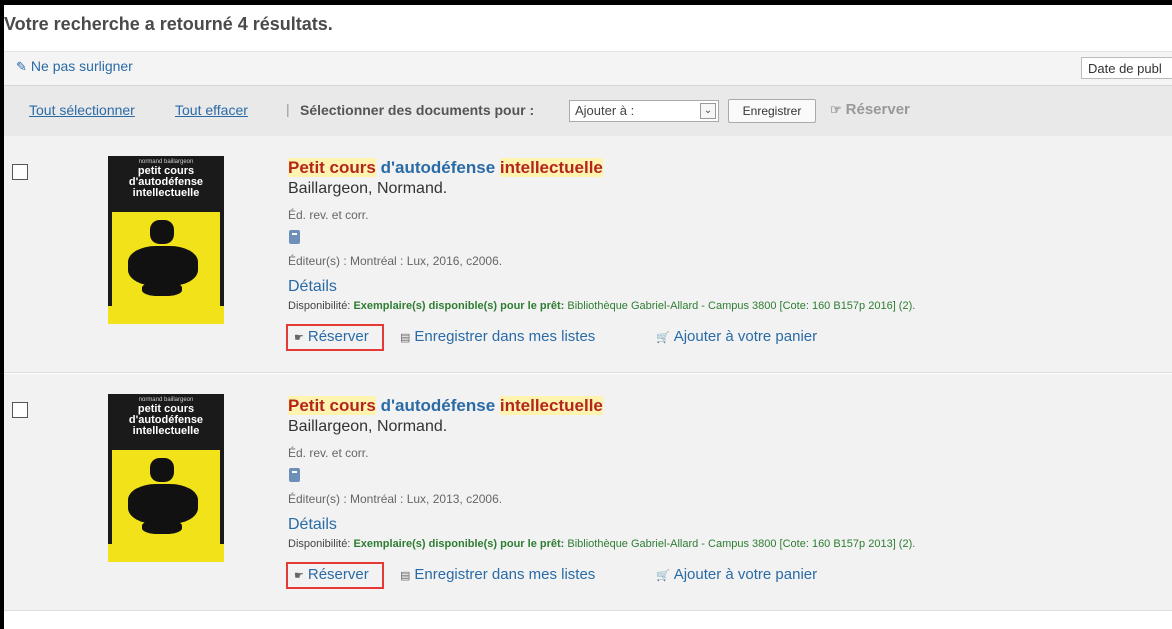 The height and width of the screenshot is (629, 1172). Describe the element at coordinates (708, 111) in the screenshot. I see `chevron-down-icon: ⌄` at that location.